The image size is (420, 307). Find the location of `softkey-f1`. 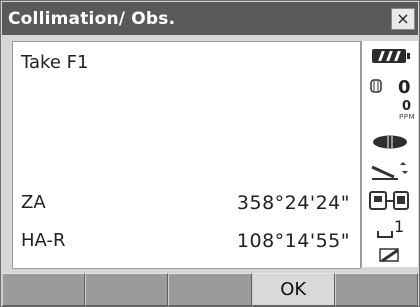

softkey-f1 is located at coordinates (44, 289).